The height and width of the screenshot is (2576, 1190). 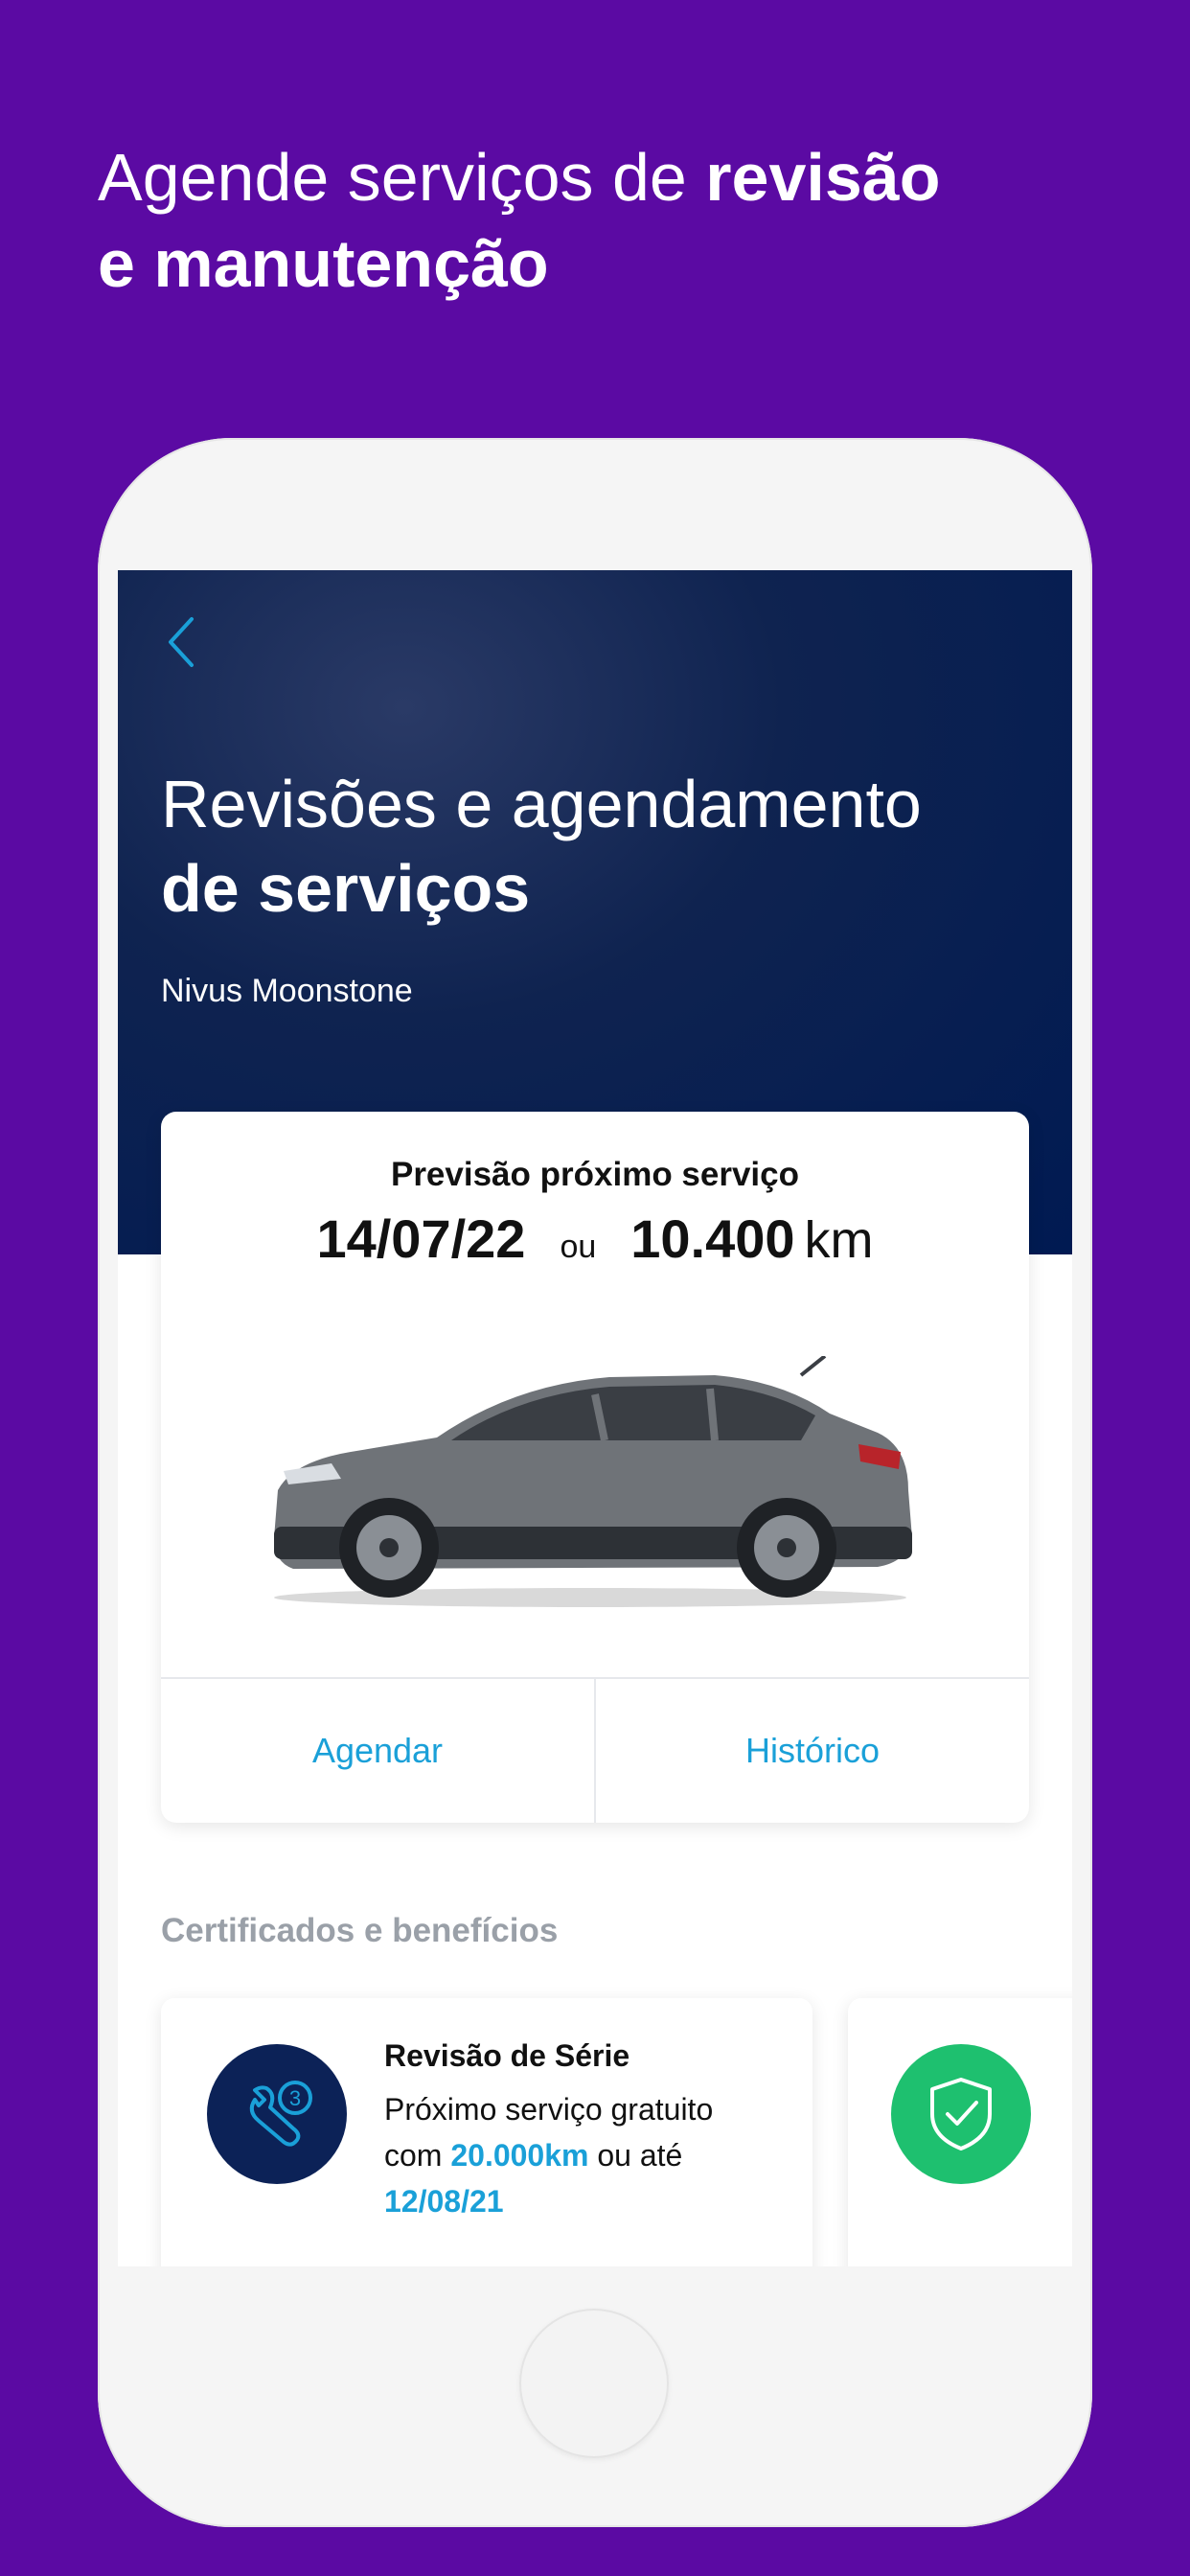 What do you see at coordinates (519, 2156) in the screenshot?
I see `benefit-highlight-km: 20.000km` at bounding box center [519, 2156].